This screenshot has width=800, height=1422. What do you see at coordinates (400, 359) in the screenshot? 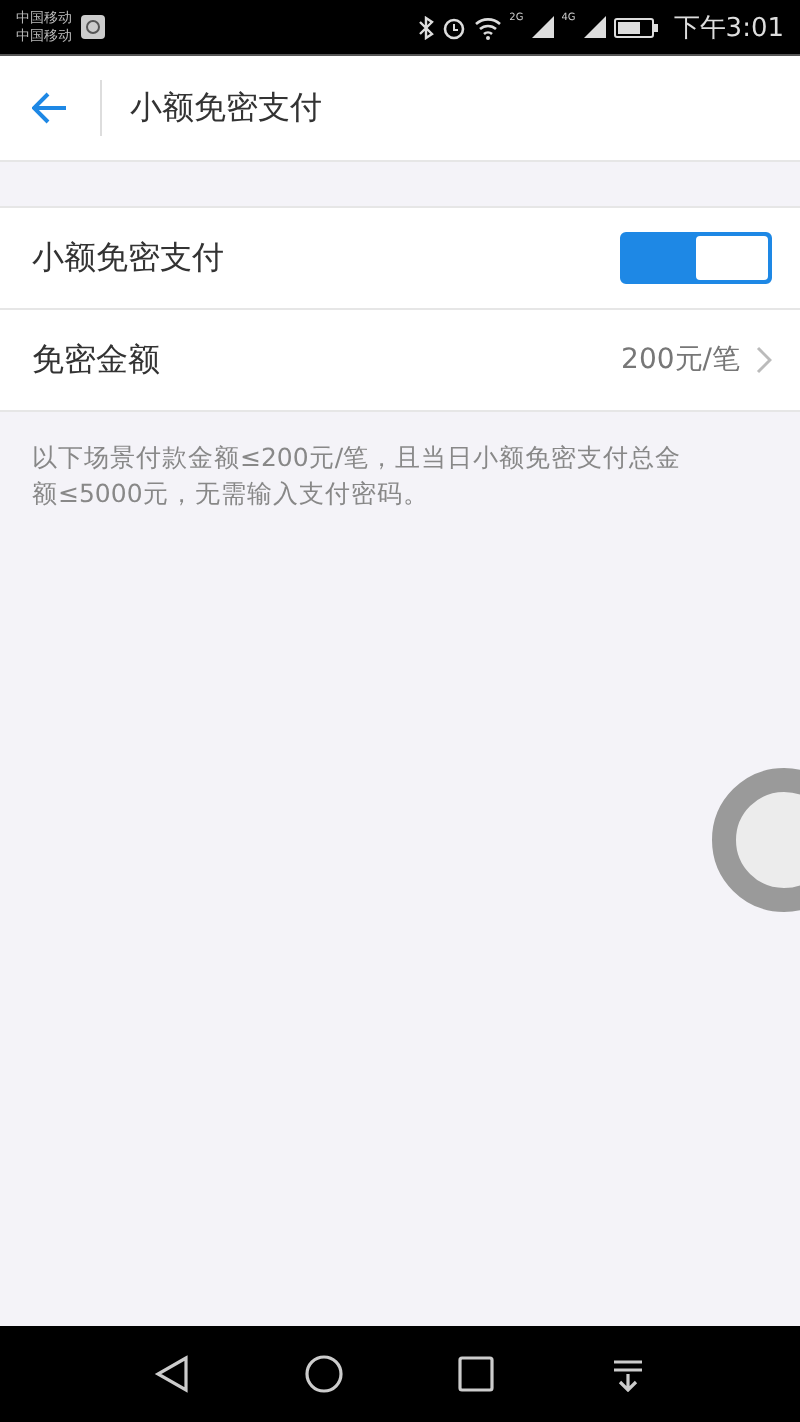
I see `settings-row: 免密金额 200元/笔` at bounding box center [400, 359].